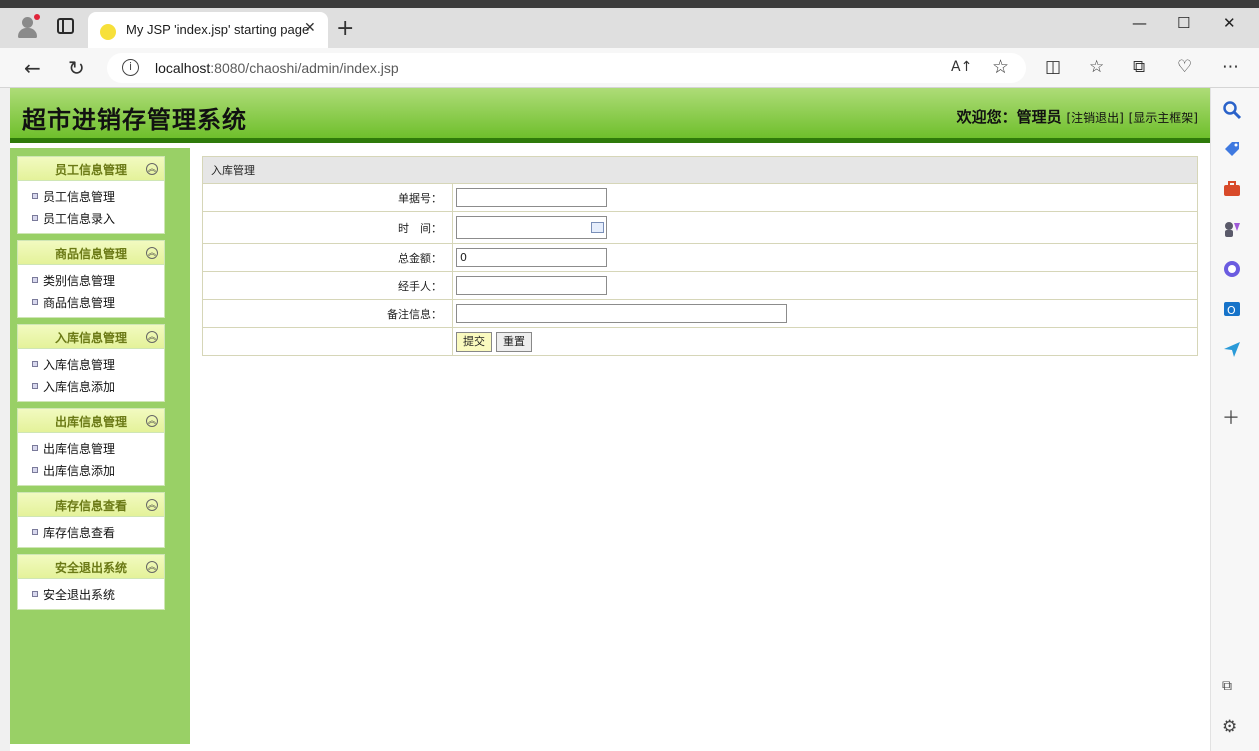 This screenshot has width=1259, height=751. What do you see at coordinates (961, 67) in the screenshot?
I see `read-aloud-icon: A↑` at bounding box center [961, 67].